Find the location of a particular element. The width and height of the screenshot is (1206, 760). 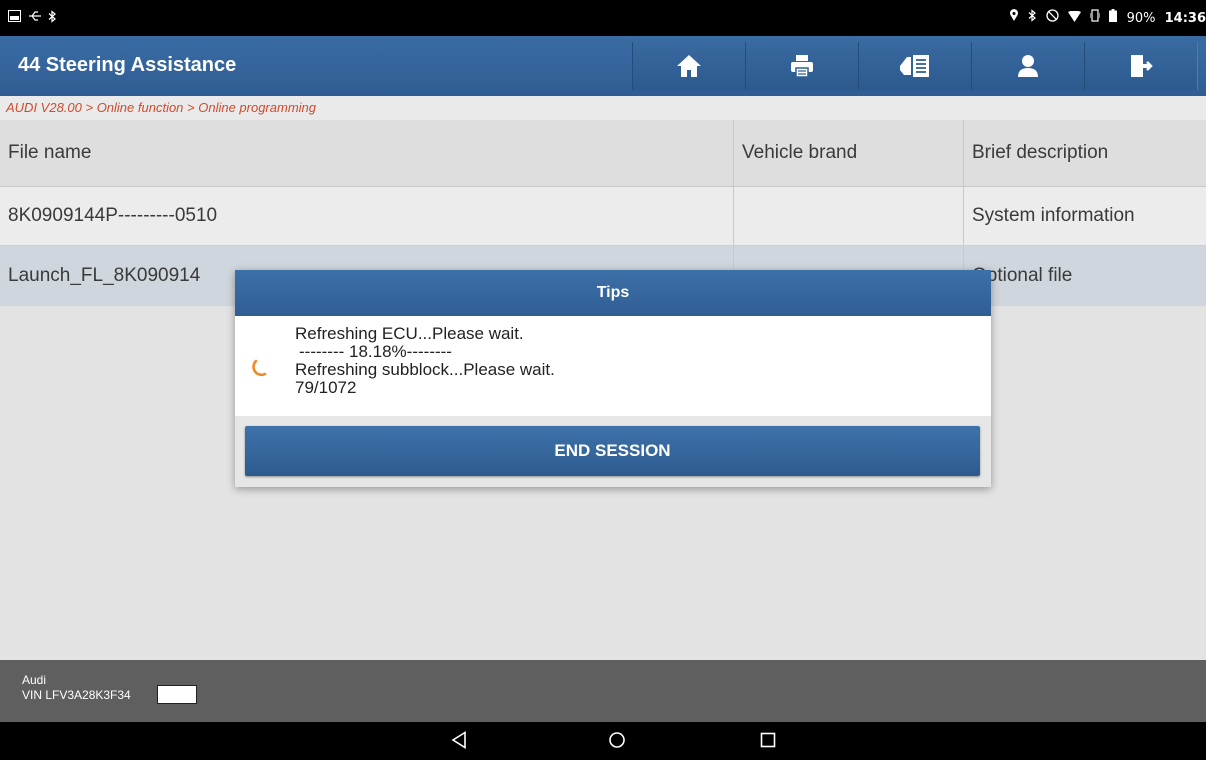

status-message-subblock: Refreshing subblock...Please wait. is located at coordinates (425, 369).